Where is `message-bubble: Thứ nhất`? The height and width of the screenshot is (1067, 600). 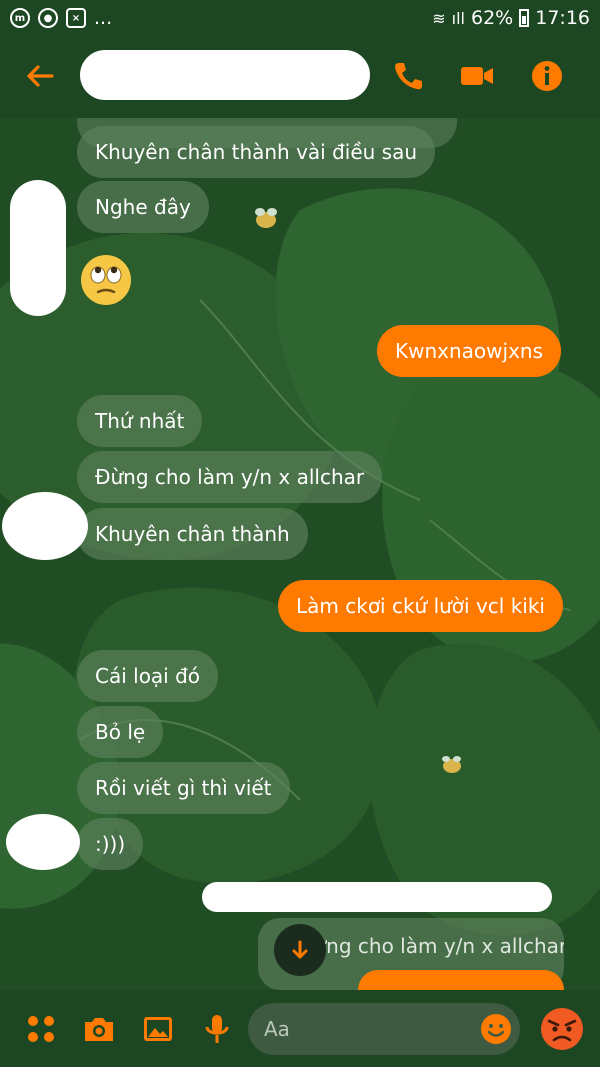 message-bubble: Thứ nhất is located at coordinates (140, 421).